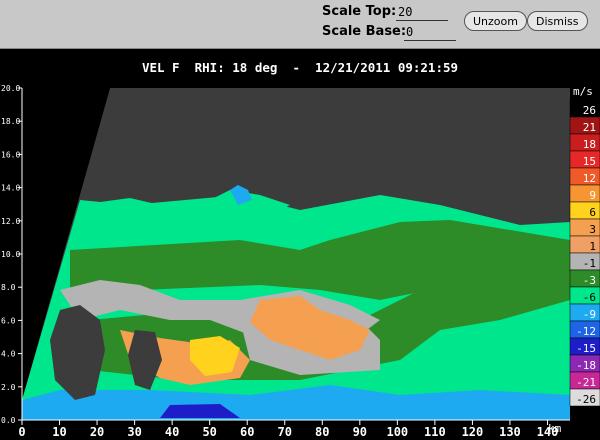 This screenshot has height=440, width=600. Describe the element at coordinates (97, 432) in the screenshot. I see `x-tick-label: 20` at that location.